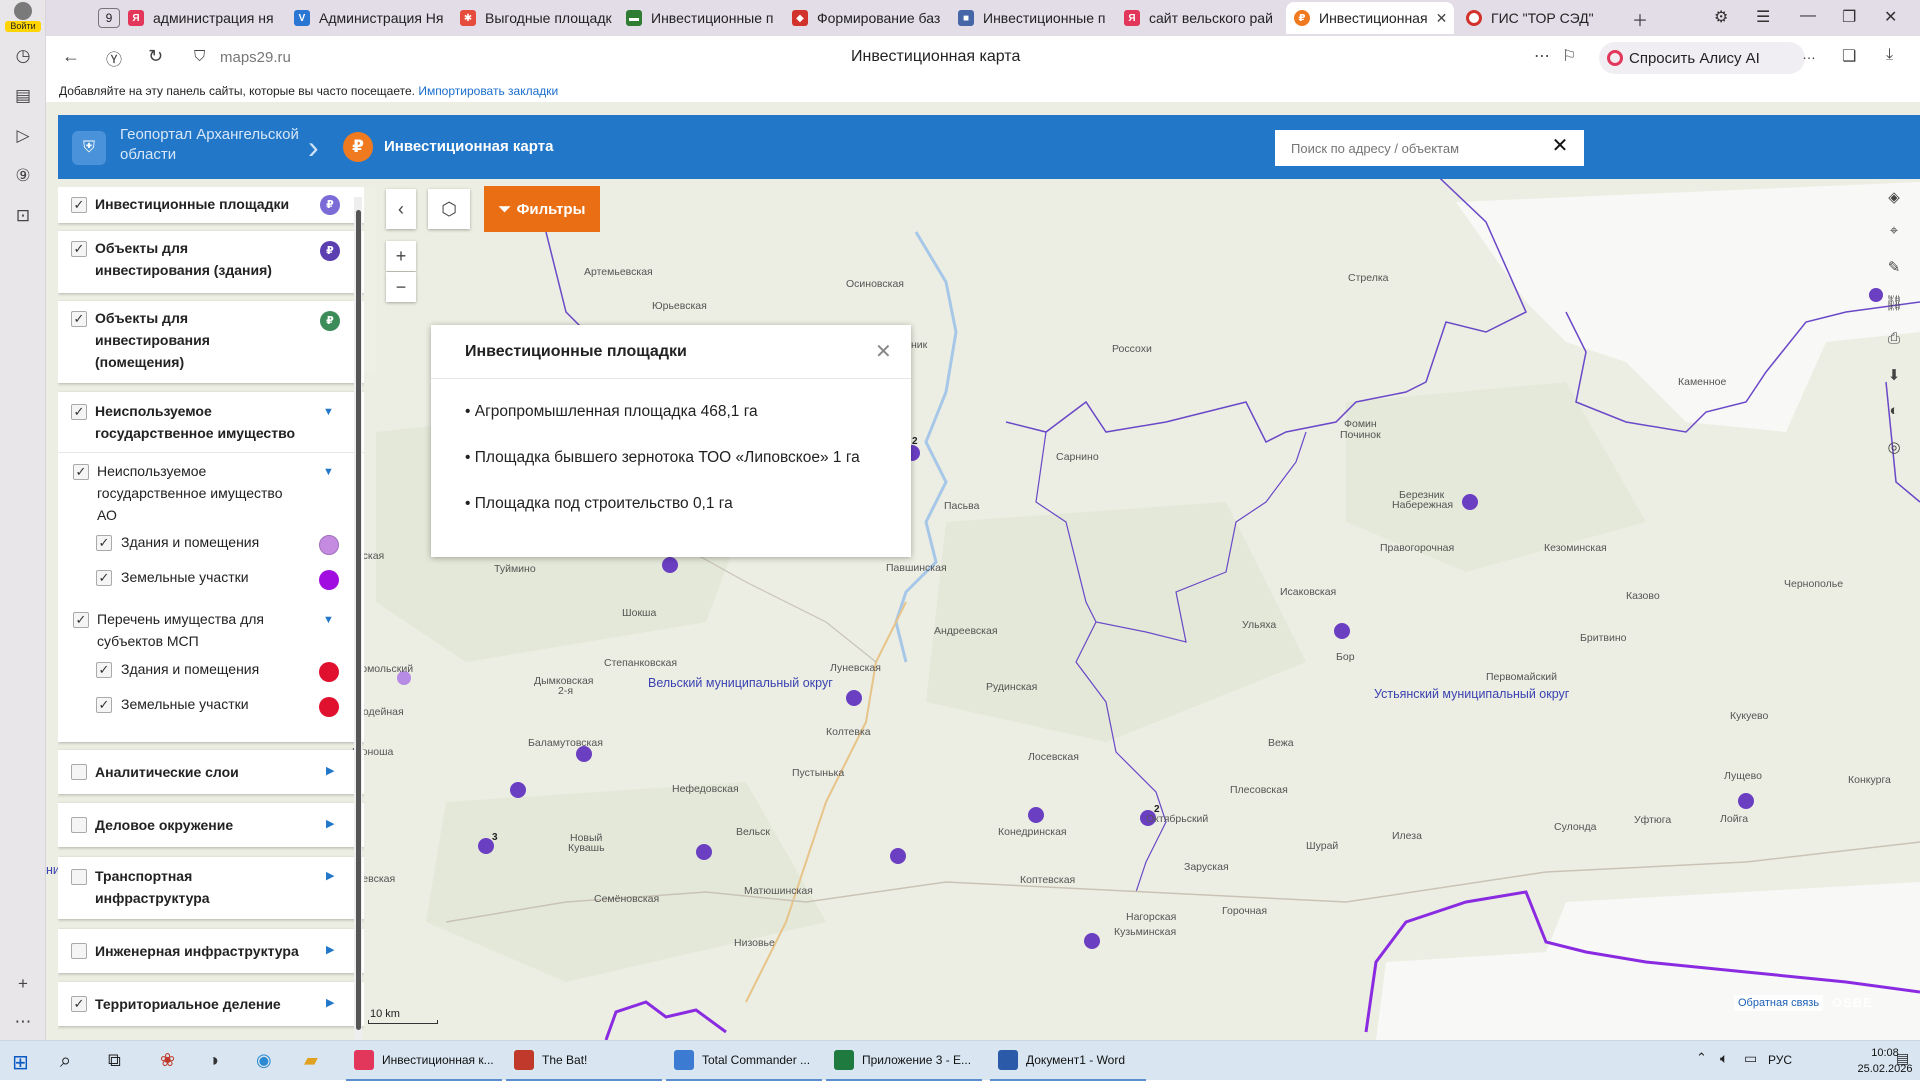  What do you see at coordinates (267, 1061) in the screenshot?
I see `edge-icon: ◉` at bounding box center [267, 1061].